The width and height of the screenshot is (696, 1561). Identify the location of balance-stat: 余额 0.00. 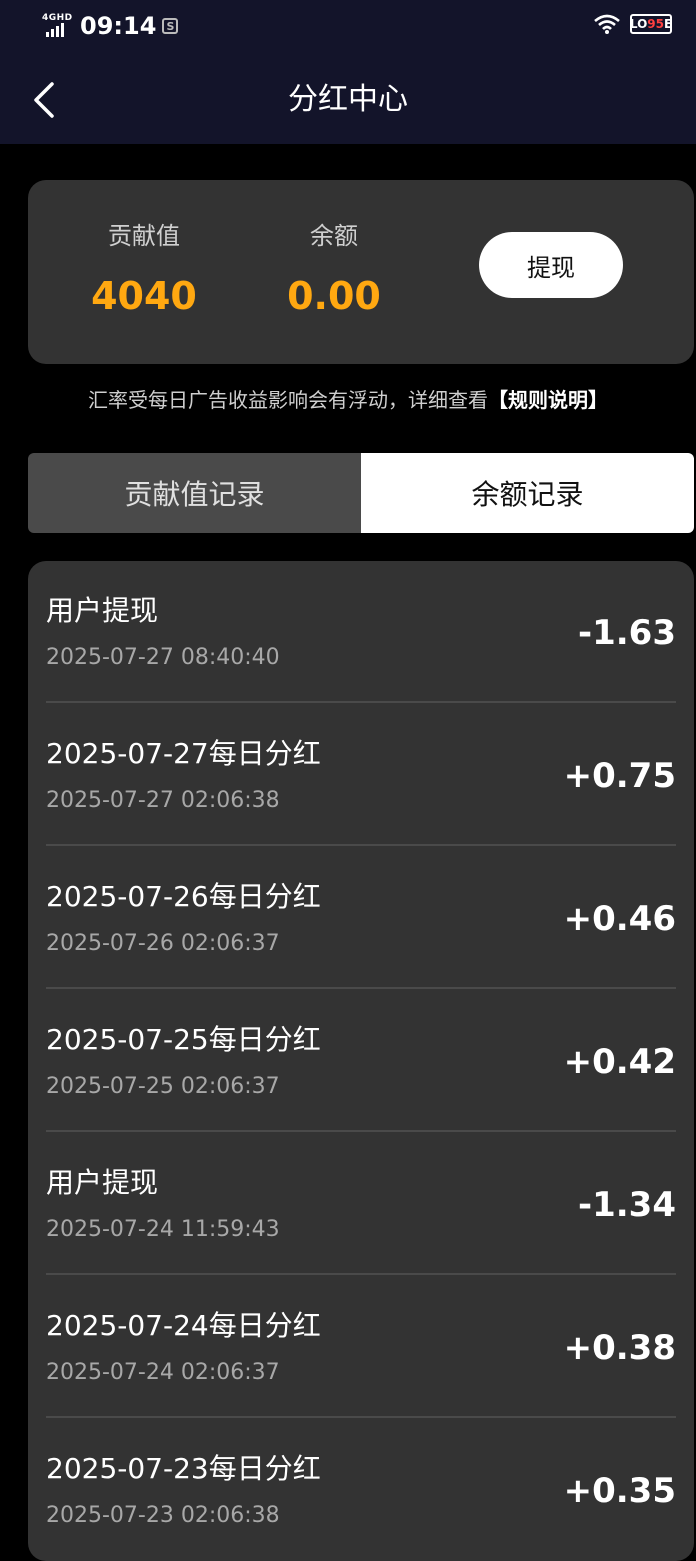
(334, 270).